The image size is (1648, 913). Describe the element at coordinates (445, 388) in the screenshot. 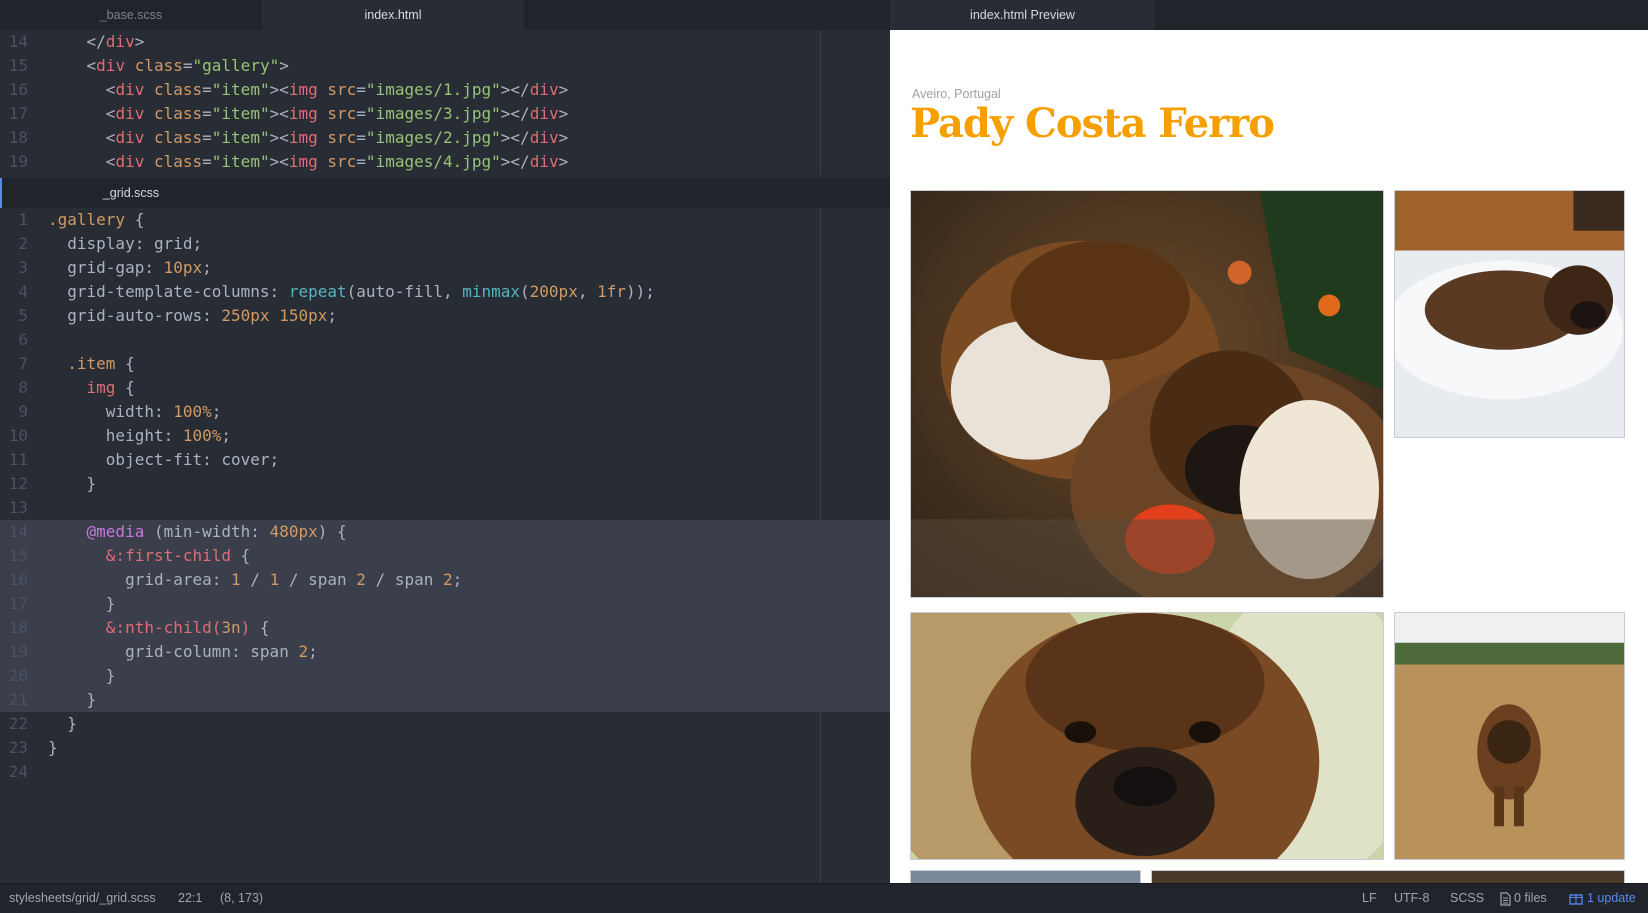

I see `code-line: 8 img {` at that location.